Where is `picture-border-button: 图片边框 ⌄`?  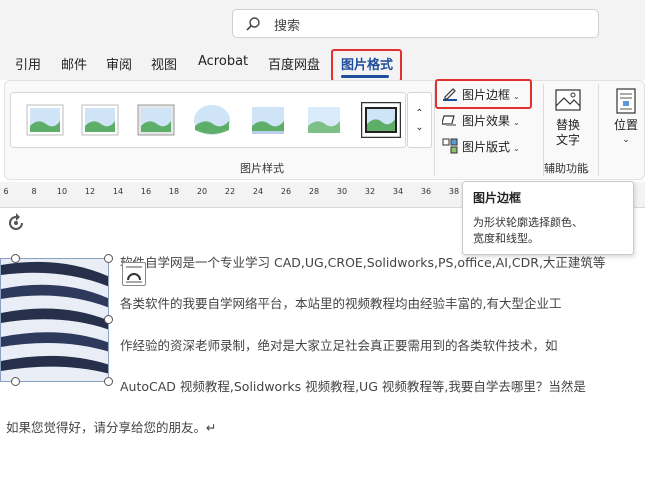 picture-border-button: 图片边框 ⌄ is located at coordinates (481, 94).